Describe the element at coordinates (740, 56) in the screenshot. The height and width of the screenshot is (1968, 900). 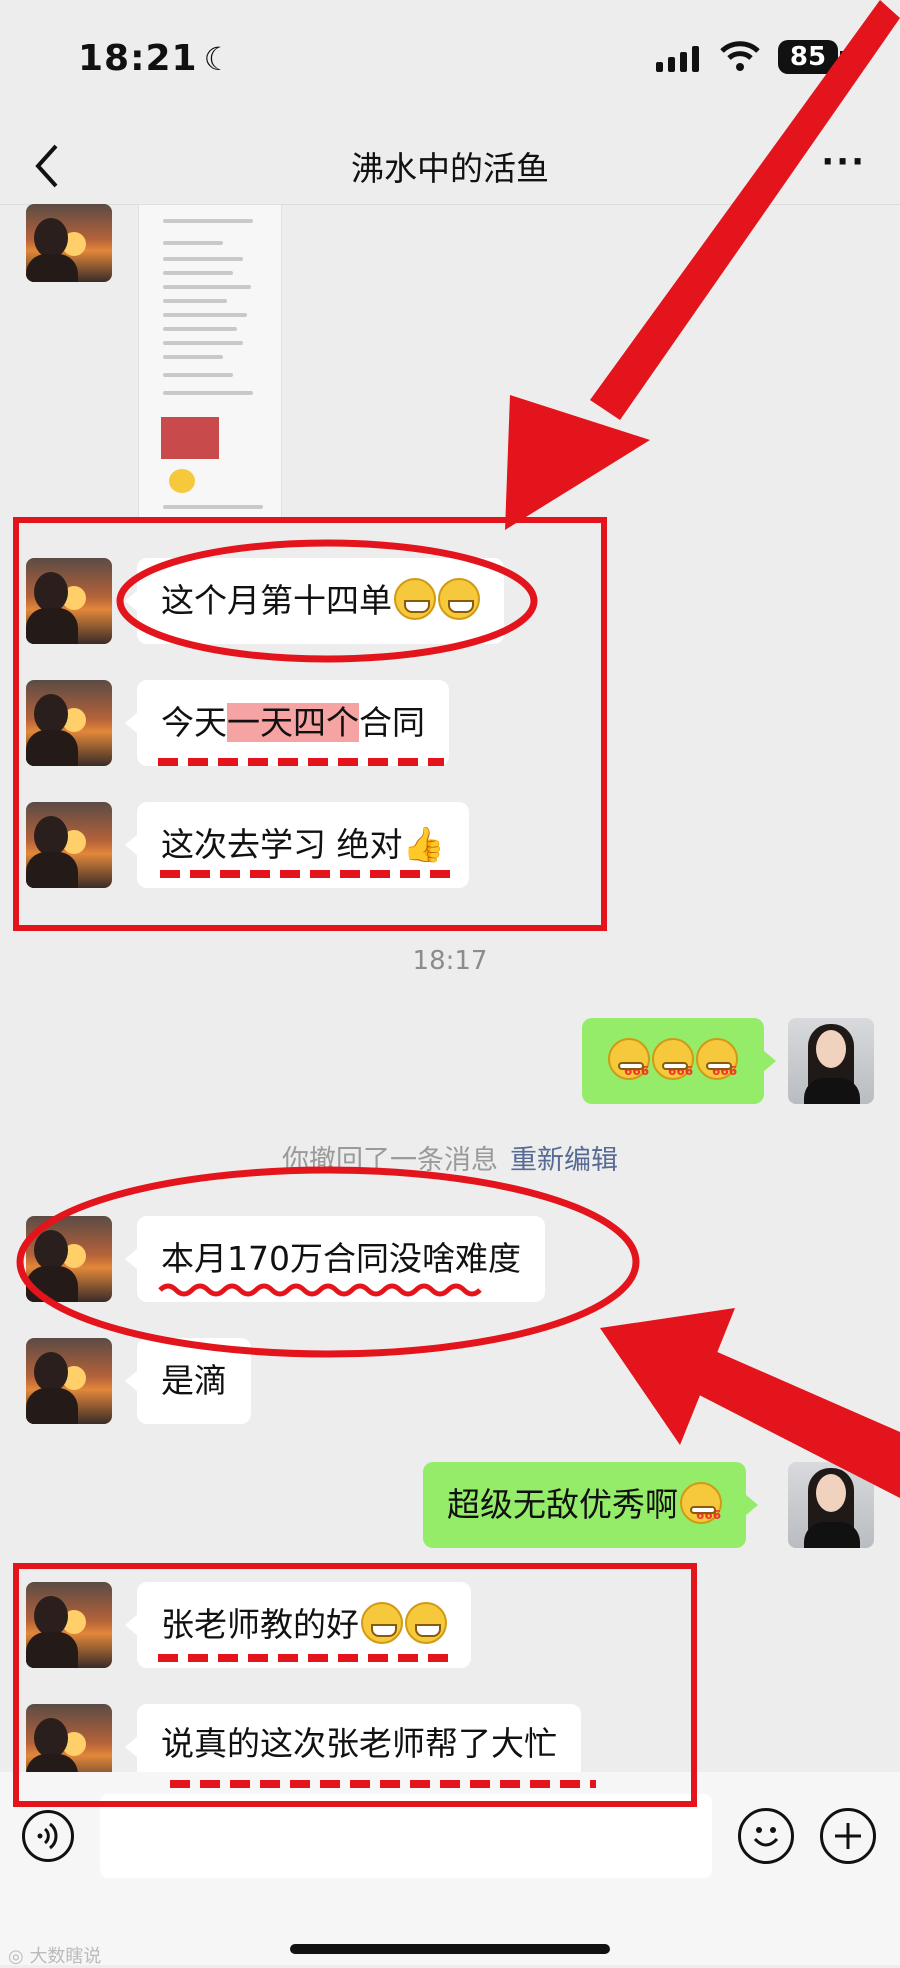
I see `wifi-icon` at that location.